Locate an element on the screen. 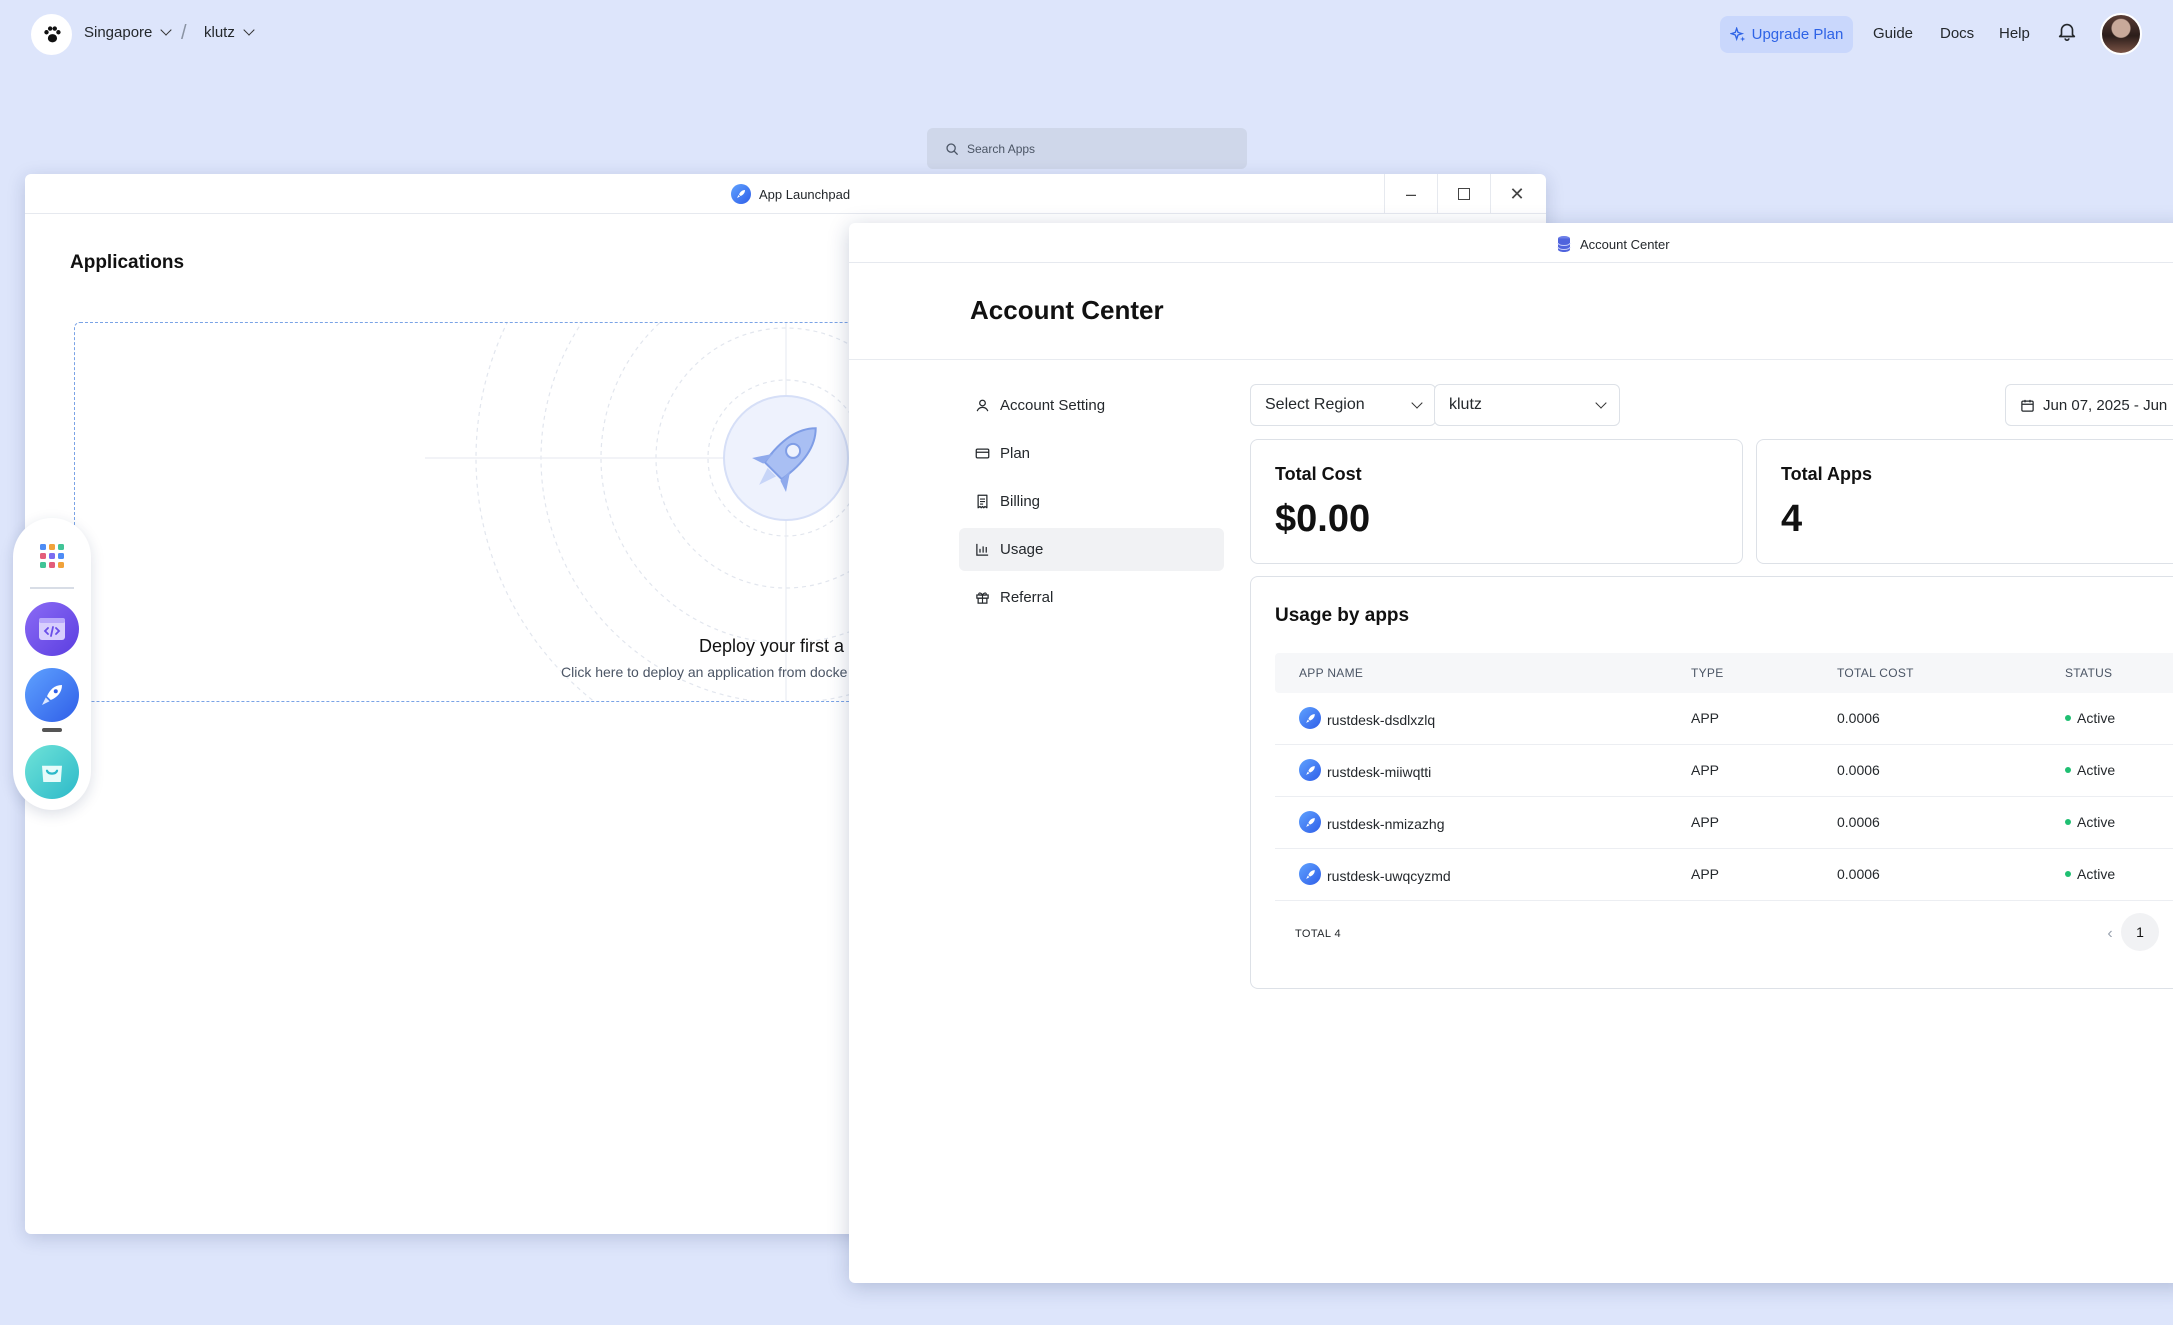 The image size is (2173, 1325). search-placeholder: Search Apps is located at coordinates (1001, 148).